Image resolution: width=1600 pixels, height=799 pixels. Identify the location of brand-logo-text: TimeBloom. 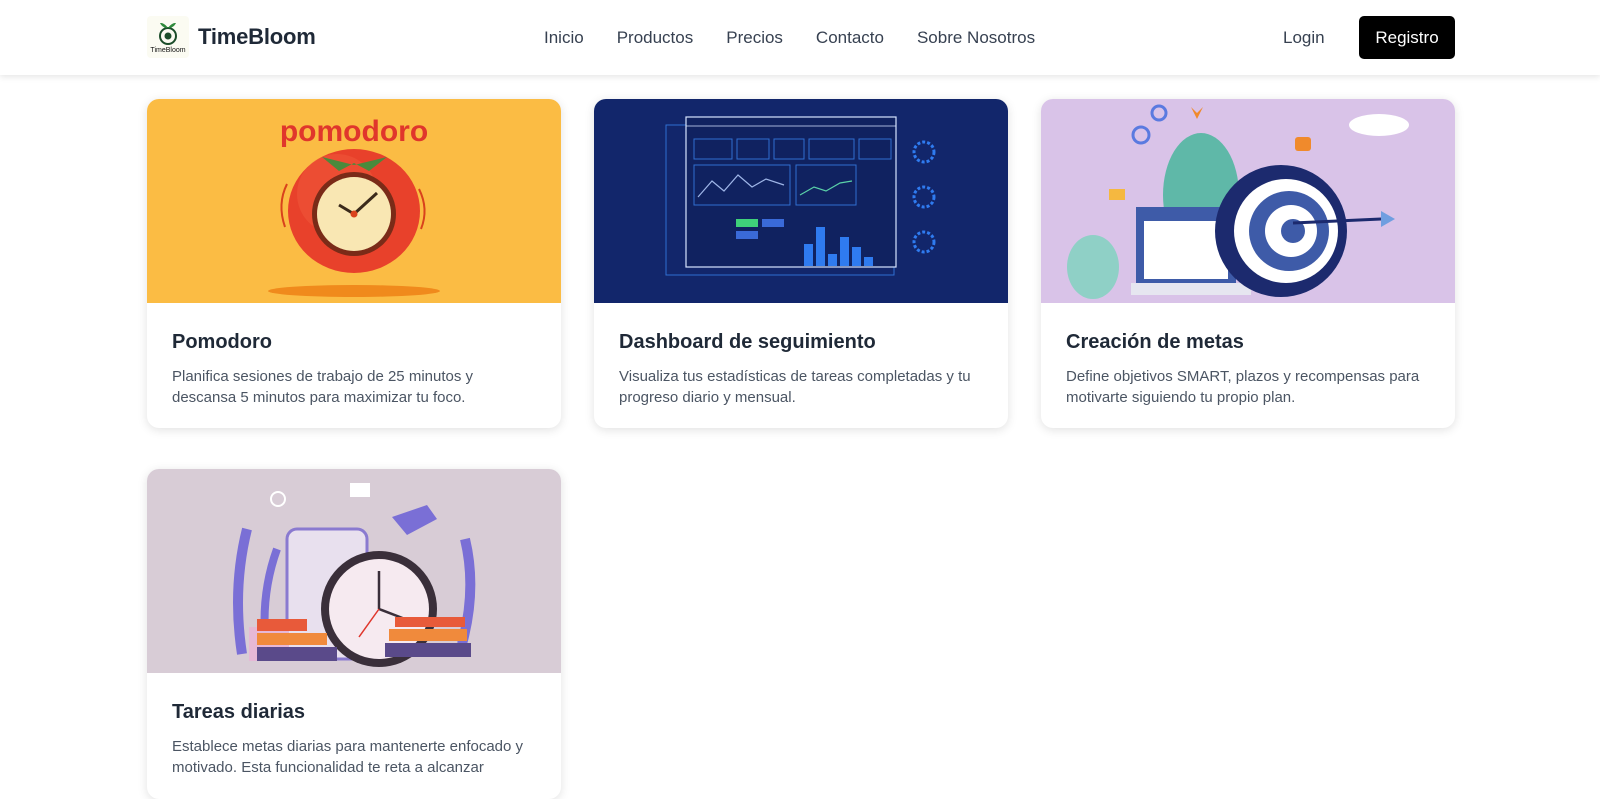
(168, 50).